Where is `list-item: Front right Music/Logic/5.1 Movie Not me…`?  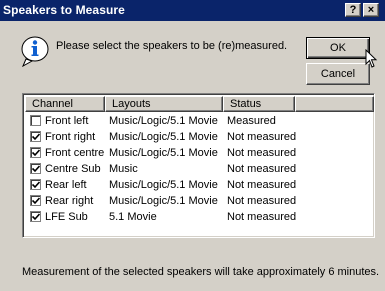 list-item: Front right Music/Logic/5.1 Movie Not me… is located at coordinates (198, 137).